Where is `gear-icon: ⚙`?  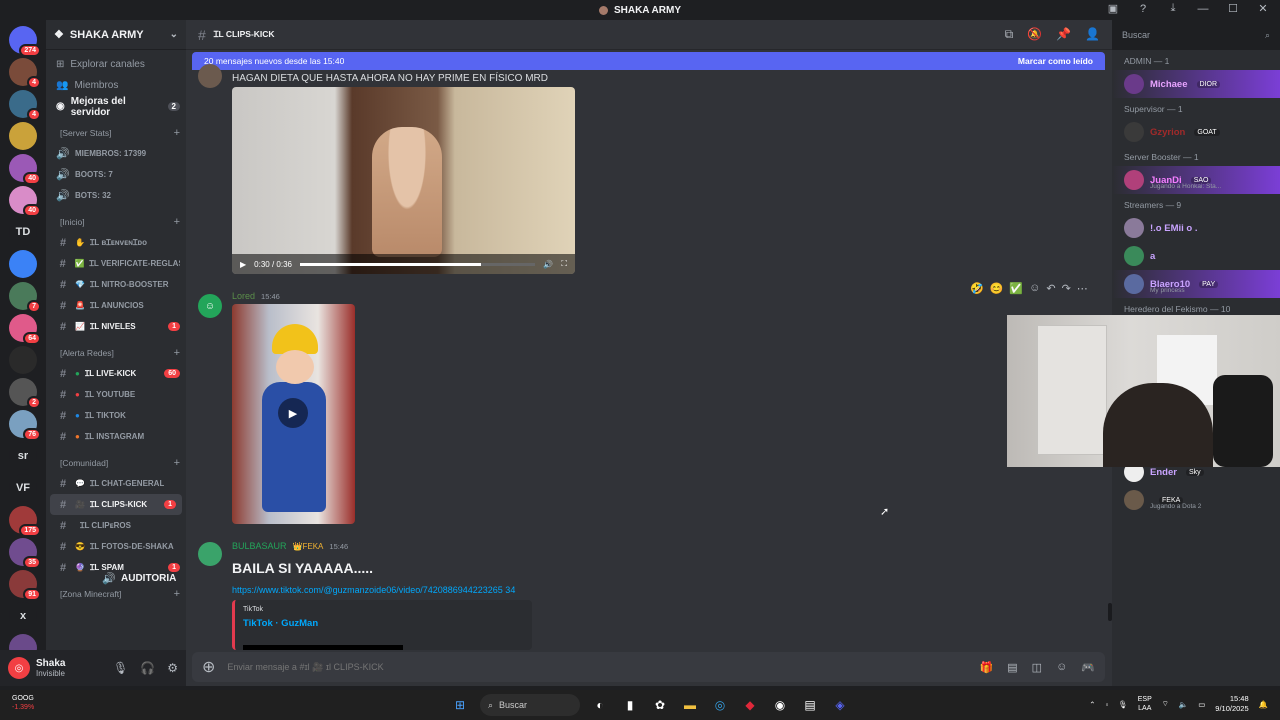
gear-icon: ⚙ is located at coordinates (172, 668).